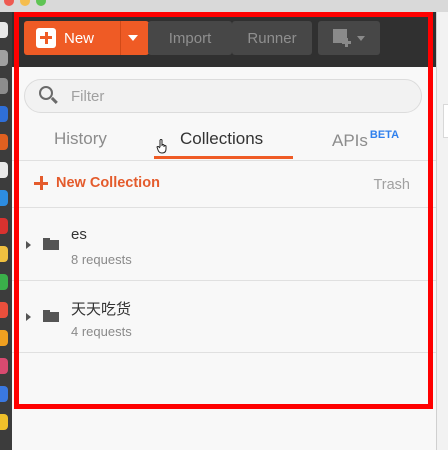 The width and height of the screenshot is (448, 450). What do you see at coordinates (445, 121) in the screenshot?
I see `main-pane-tab` at bounding box center [445, 121].